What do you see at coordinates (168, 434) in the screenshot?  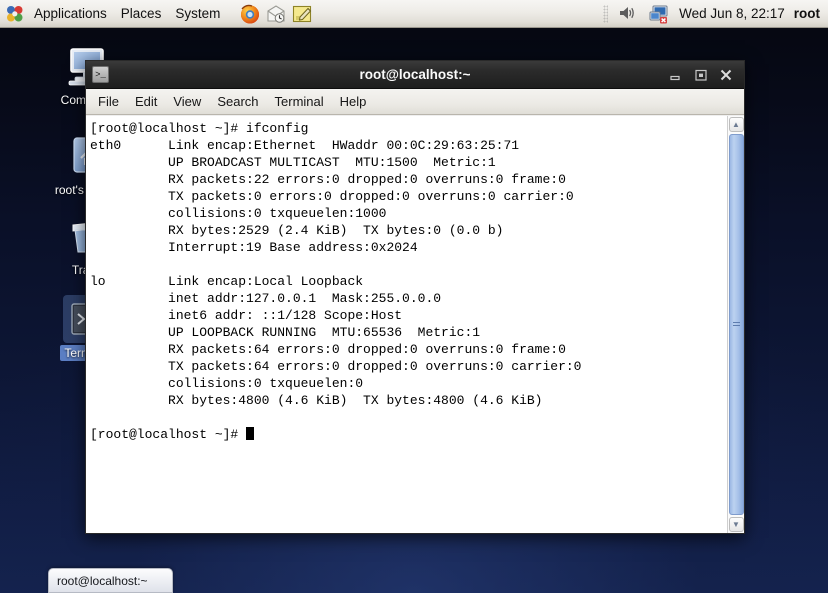 I see `terminal-prompt: [root@localhost ~]#` at bounding box center [168, 434].